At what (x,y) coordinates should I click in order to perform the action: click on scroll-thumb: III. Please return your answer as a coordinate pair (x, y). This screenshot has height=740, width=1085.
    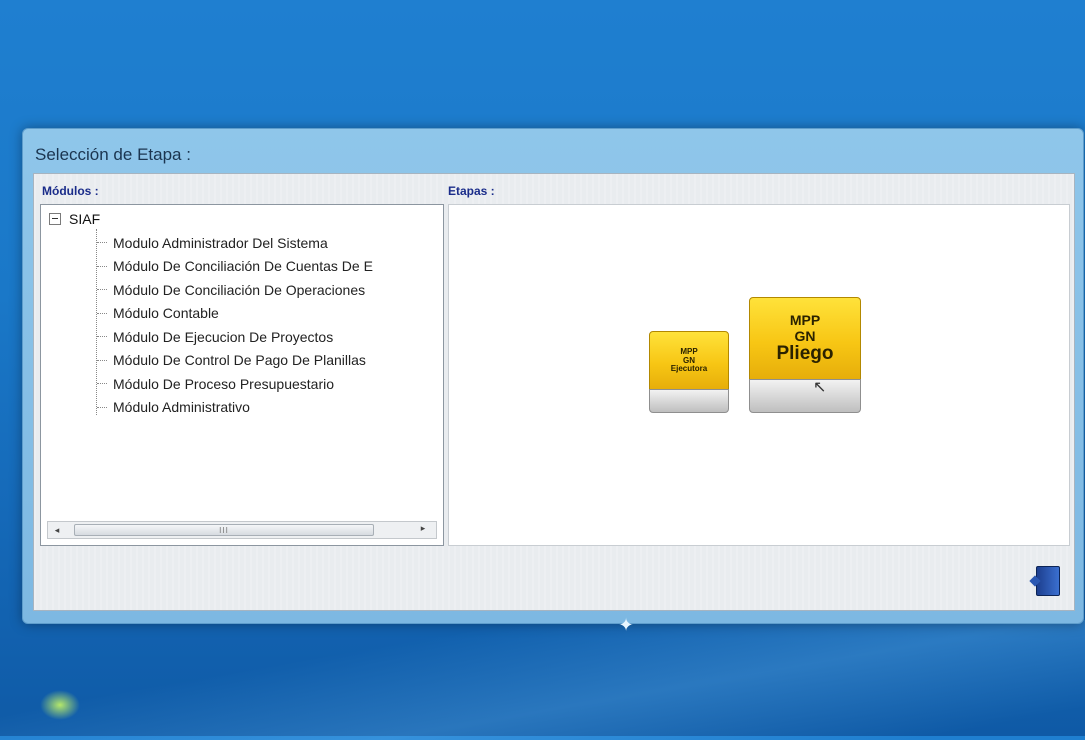
    Looking at the image, I should click on (224, 530).